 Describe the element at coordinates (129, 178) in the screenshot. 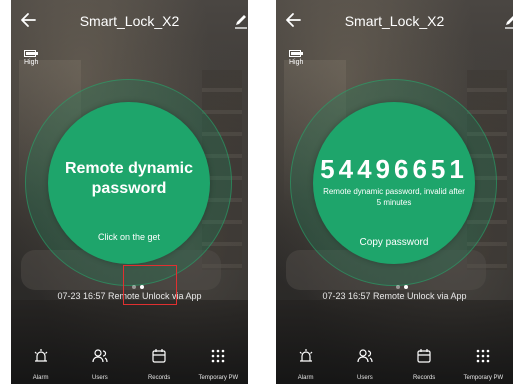

I see `remote-password-title: Remote dynamic password` at that location.